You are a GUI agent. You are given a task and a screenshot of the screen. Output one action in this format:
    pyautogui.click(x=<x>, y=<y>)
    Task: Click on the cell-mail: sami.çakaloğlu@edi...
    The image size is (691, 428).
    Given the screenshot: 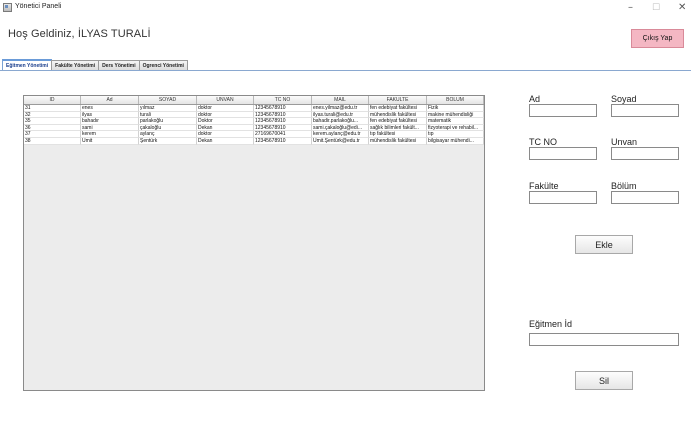 What is the action you would take?
    pyautogui.click(x=340, y=128)
    